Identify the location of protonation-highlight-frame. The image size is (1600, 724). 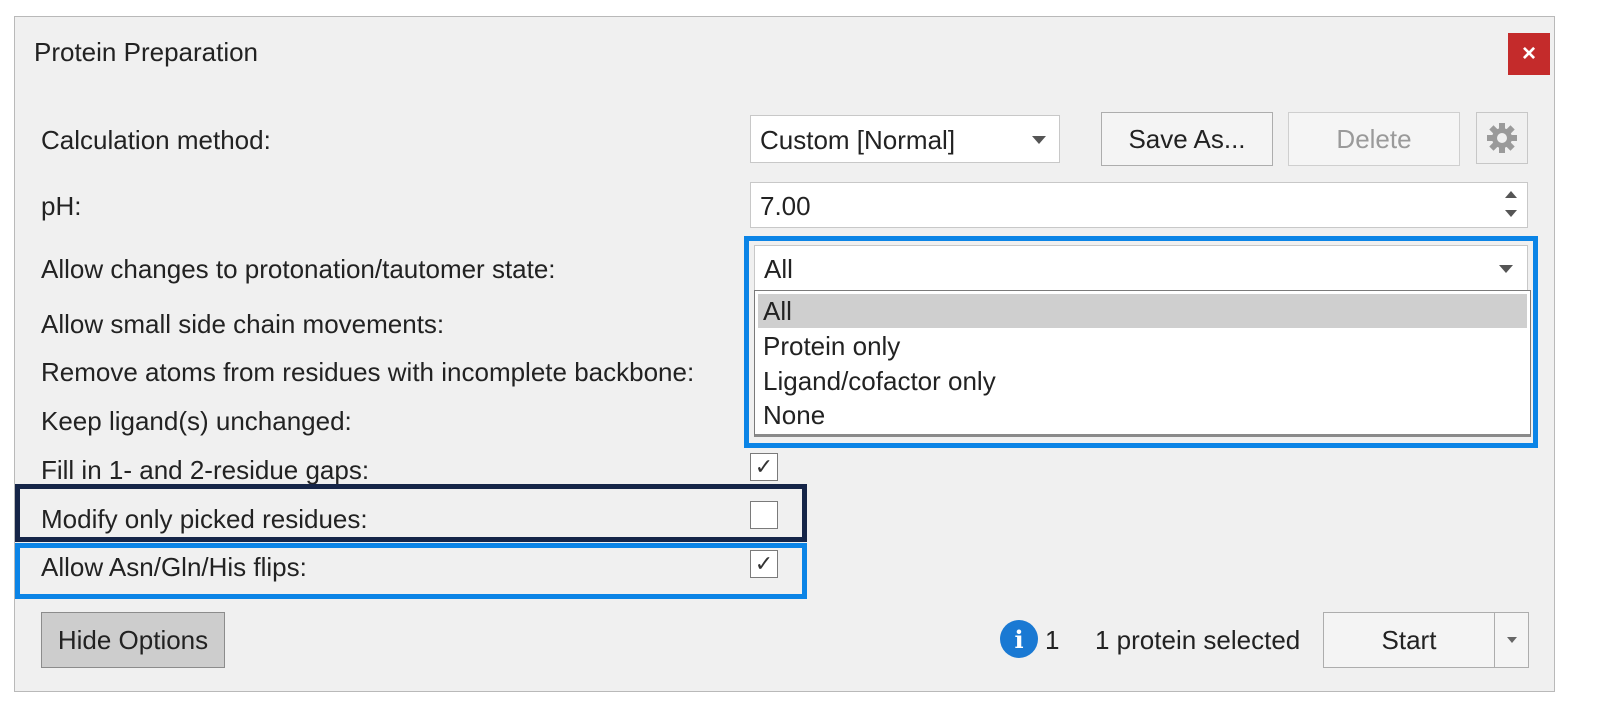
(1141, 342).